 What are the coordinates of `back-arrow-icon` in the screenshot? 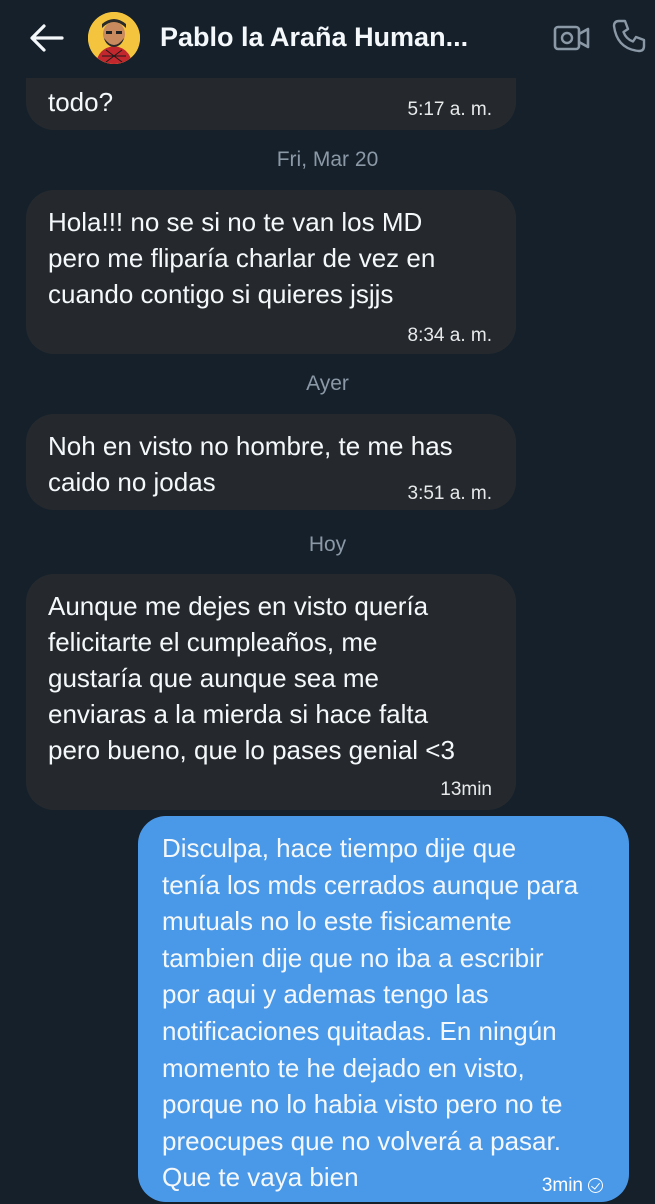 It's located at (46, 38).